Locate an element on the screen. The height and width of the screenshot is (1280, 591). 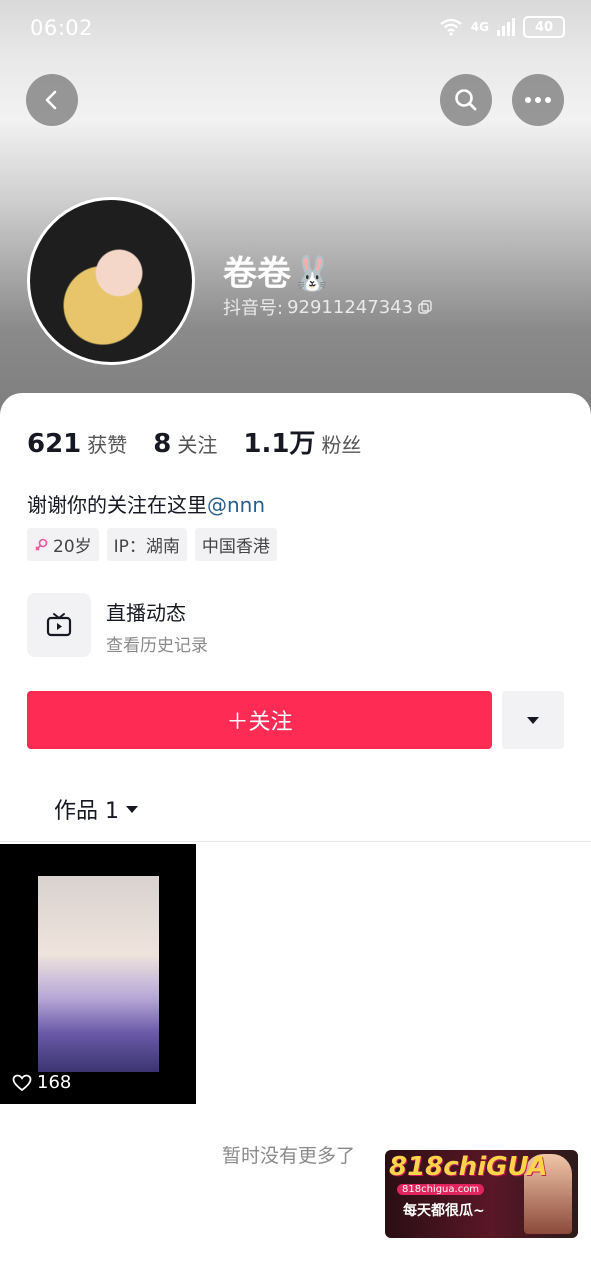
tab-divider is located at coordinates (295, 841).